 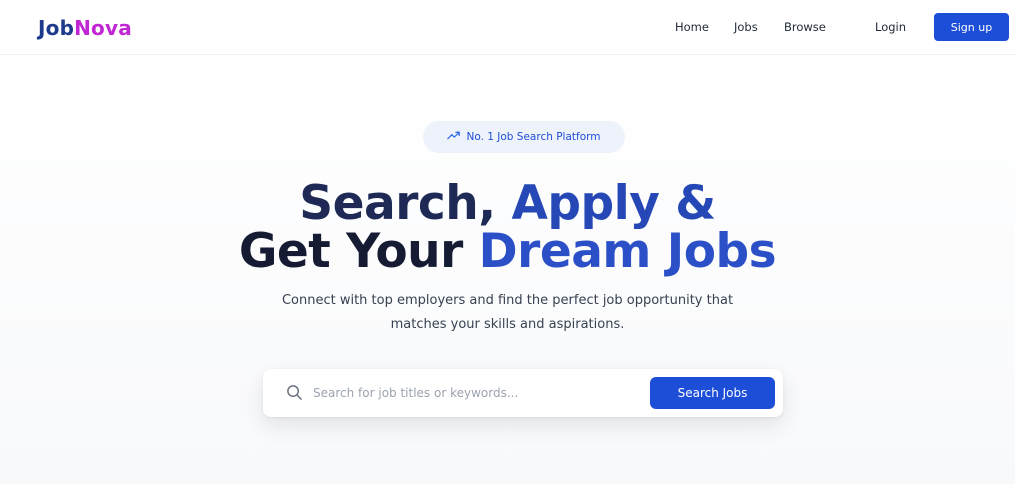 I want to click on brand-logo-part1: Job, so click(x=56, y=28).